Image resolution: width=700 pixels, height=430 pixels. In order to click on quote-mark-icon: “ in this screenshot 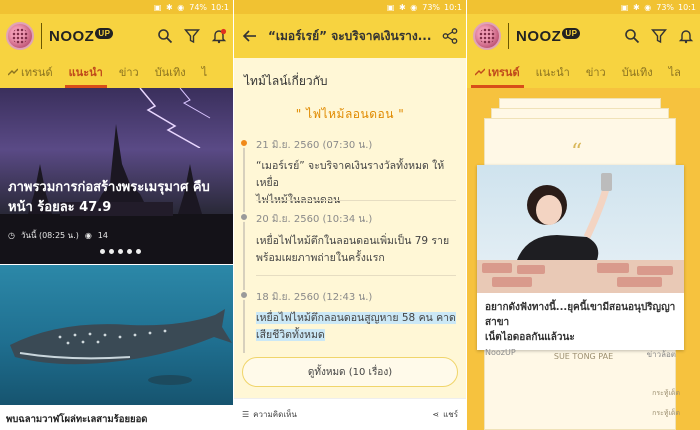, I will do `click(577, 152)`.